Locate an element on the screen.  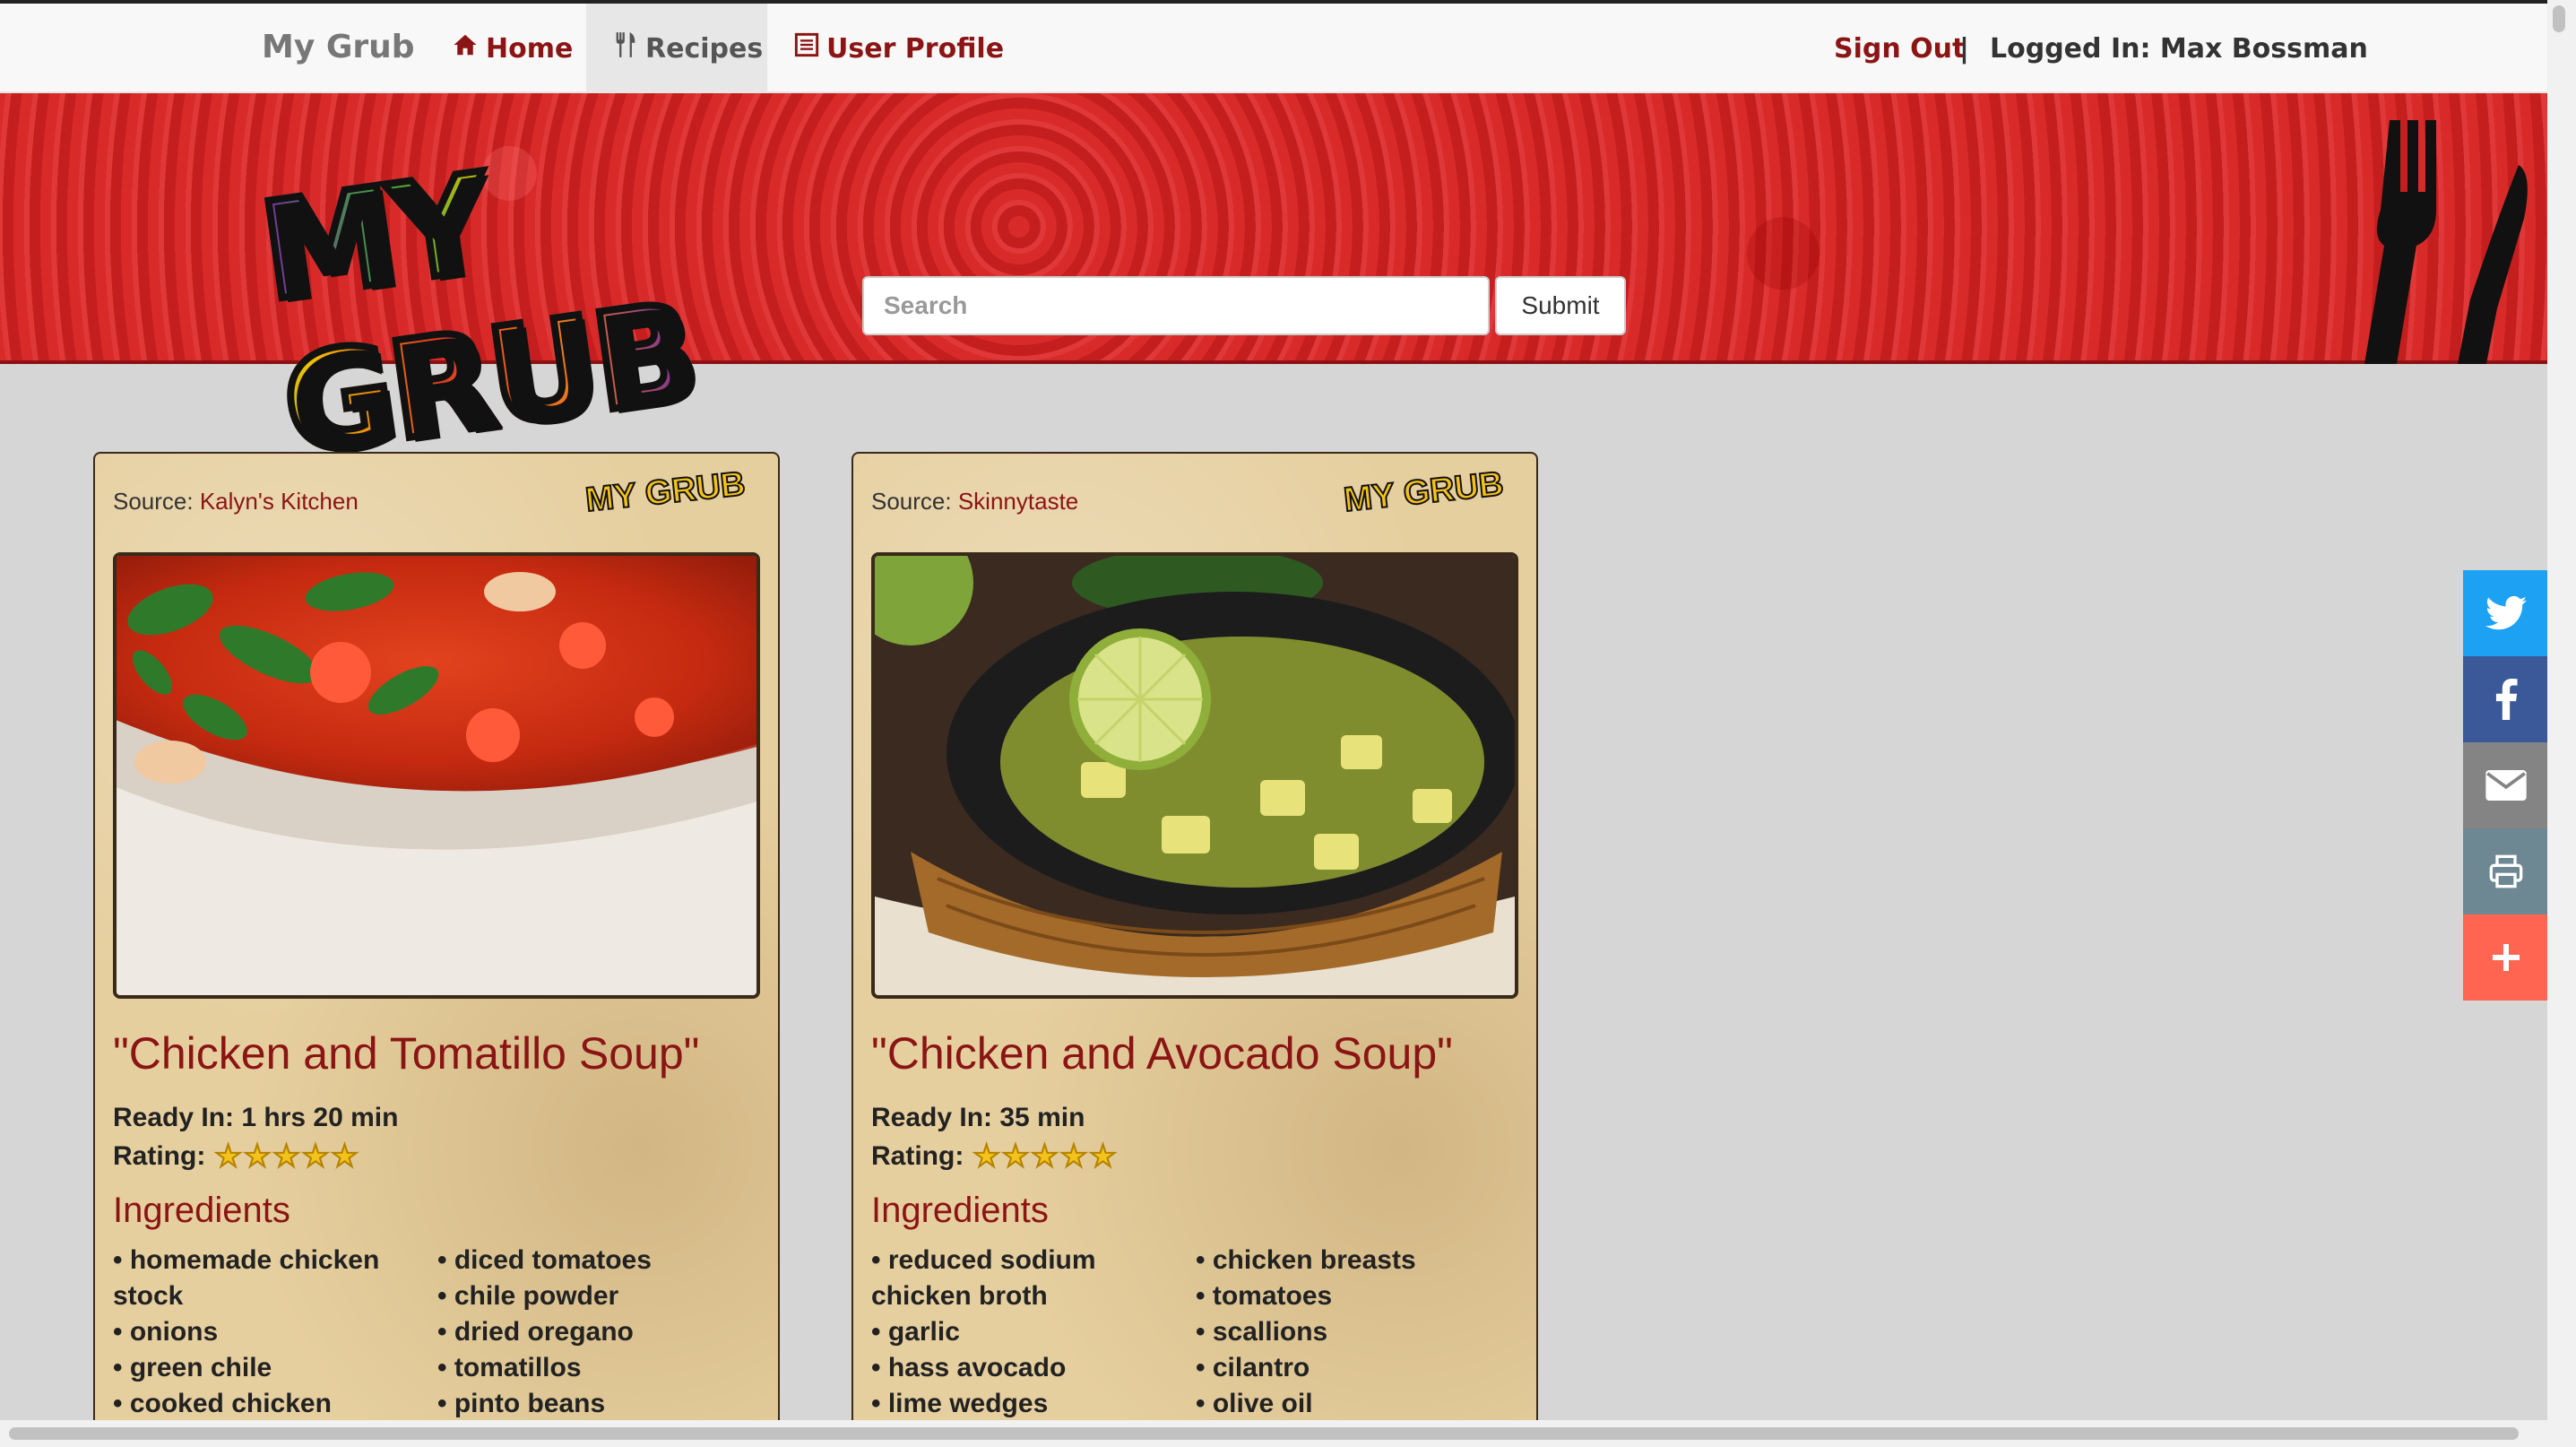
more-share-button is located at coordinates (2506, 957).